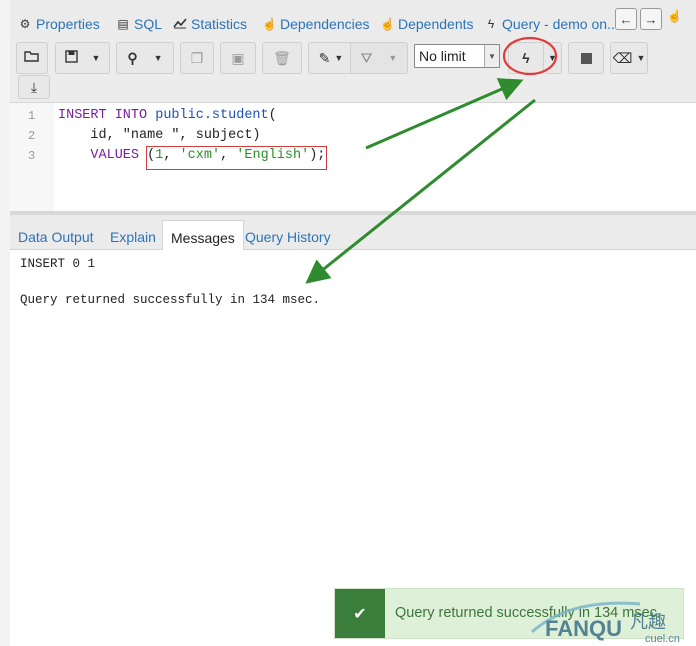 This screenshot has width=696, height=646. Describe the element at coordinates (82, 58) in the screenshot. I see `save-button: ▼` at that location.